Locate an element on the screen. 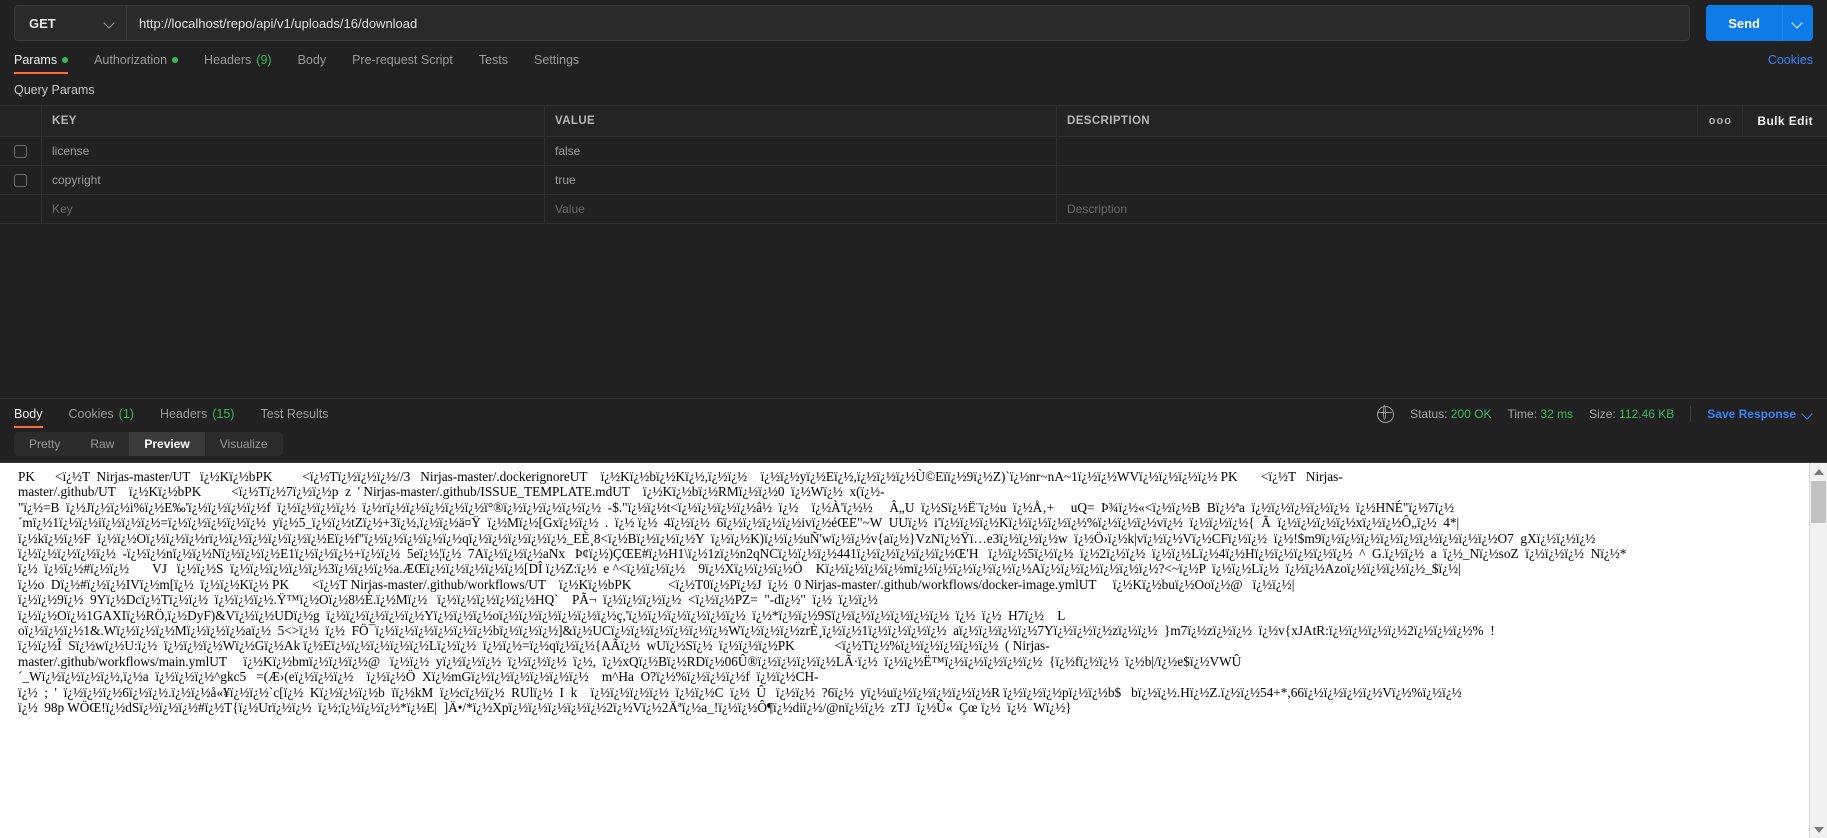  tab-pre-request-script: Pre-request Script is located at coordinates (402, 60).